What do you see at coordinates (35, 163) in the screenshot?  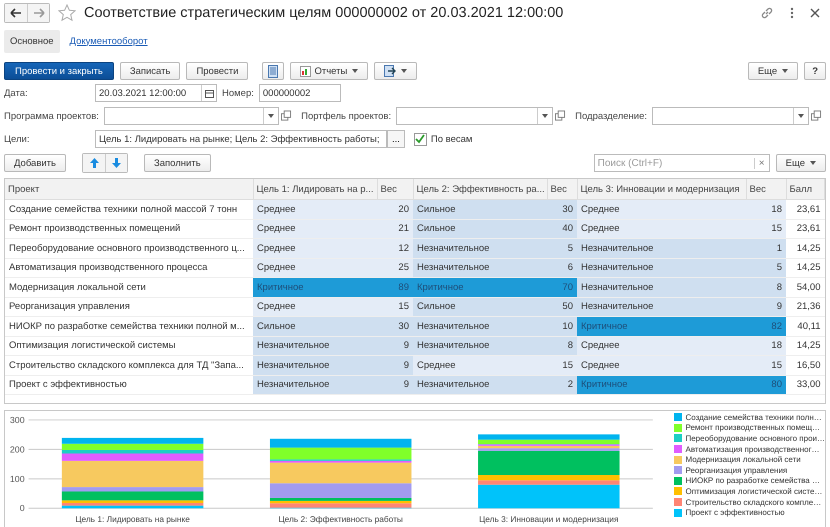 I see `add-button: Добавить` at bounding box center [35, 163].